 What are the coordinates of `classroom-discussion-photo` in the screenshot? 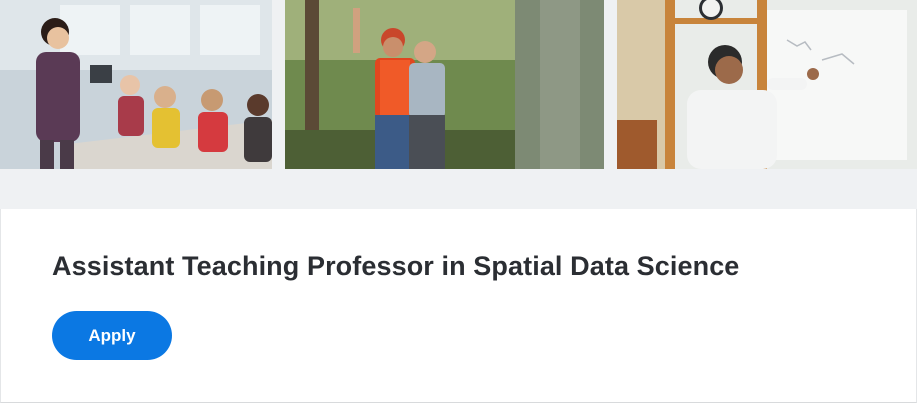 It's located at (136, 84).